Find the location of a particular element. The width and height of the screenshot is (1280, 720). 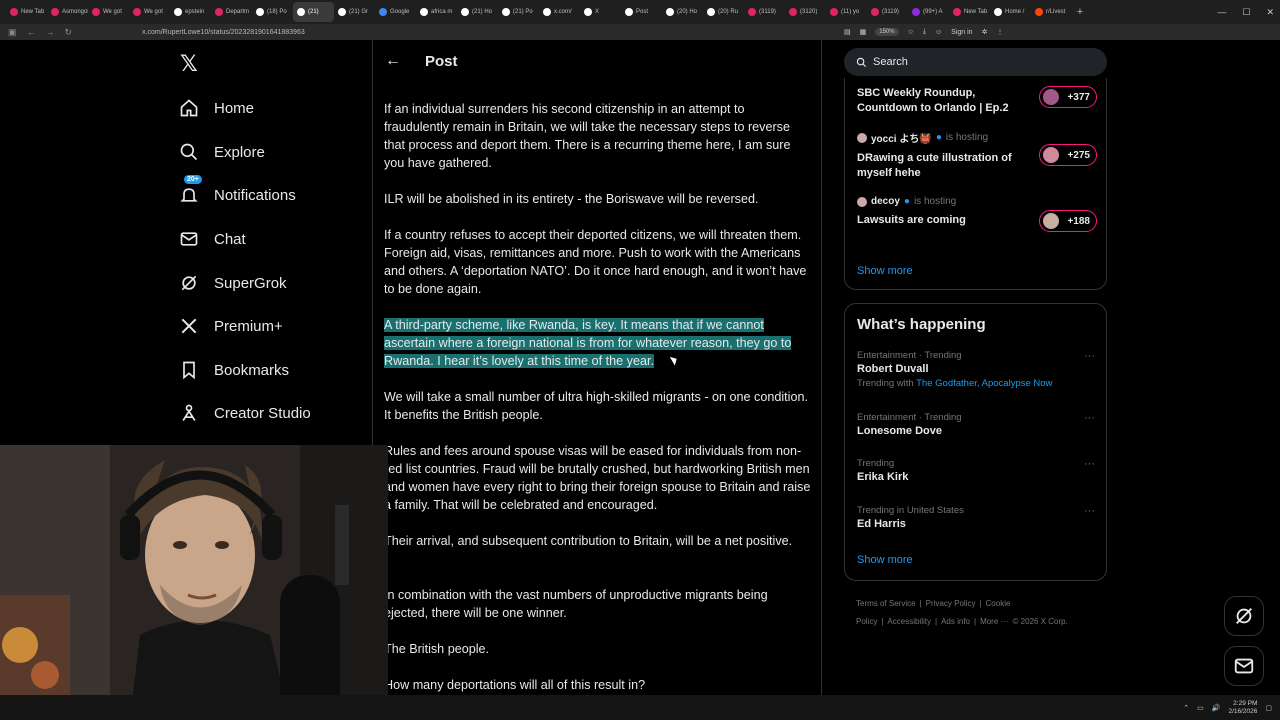

trend-category: Entertainment · Trending is located at coordinates (909, 417).